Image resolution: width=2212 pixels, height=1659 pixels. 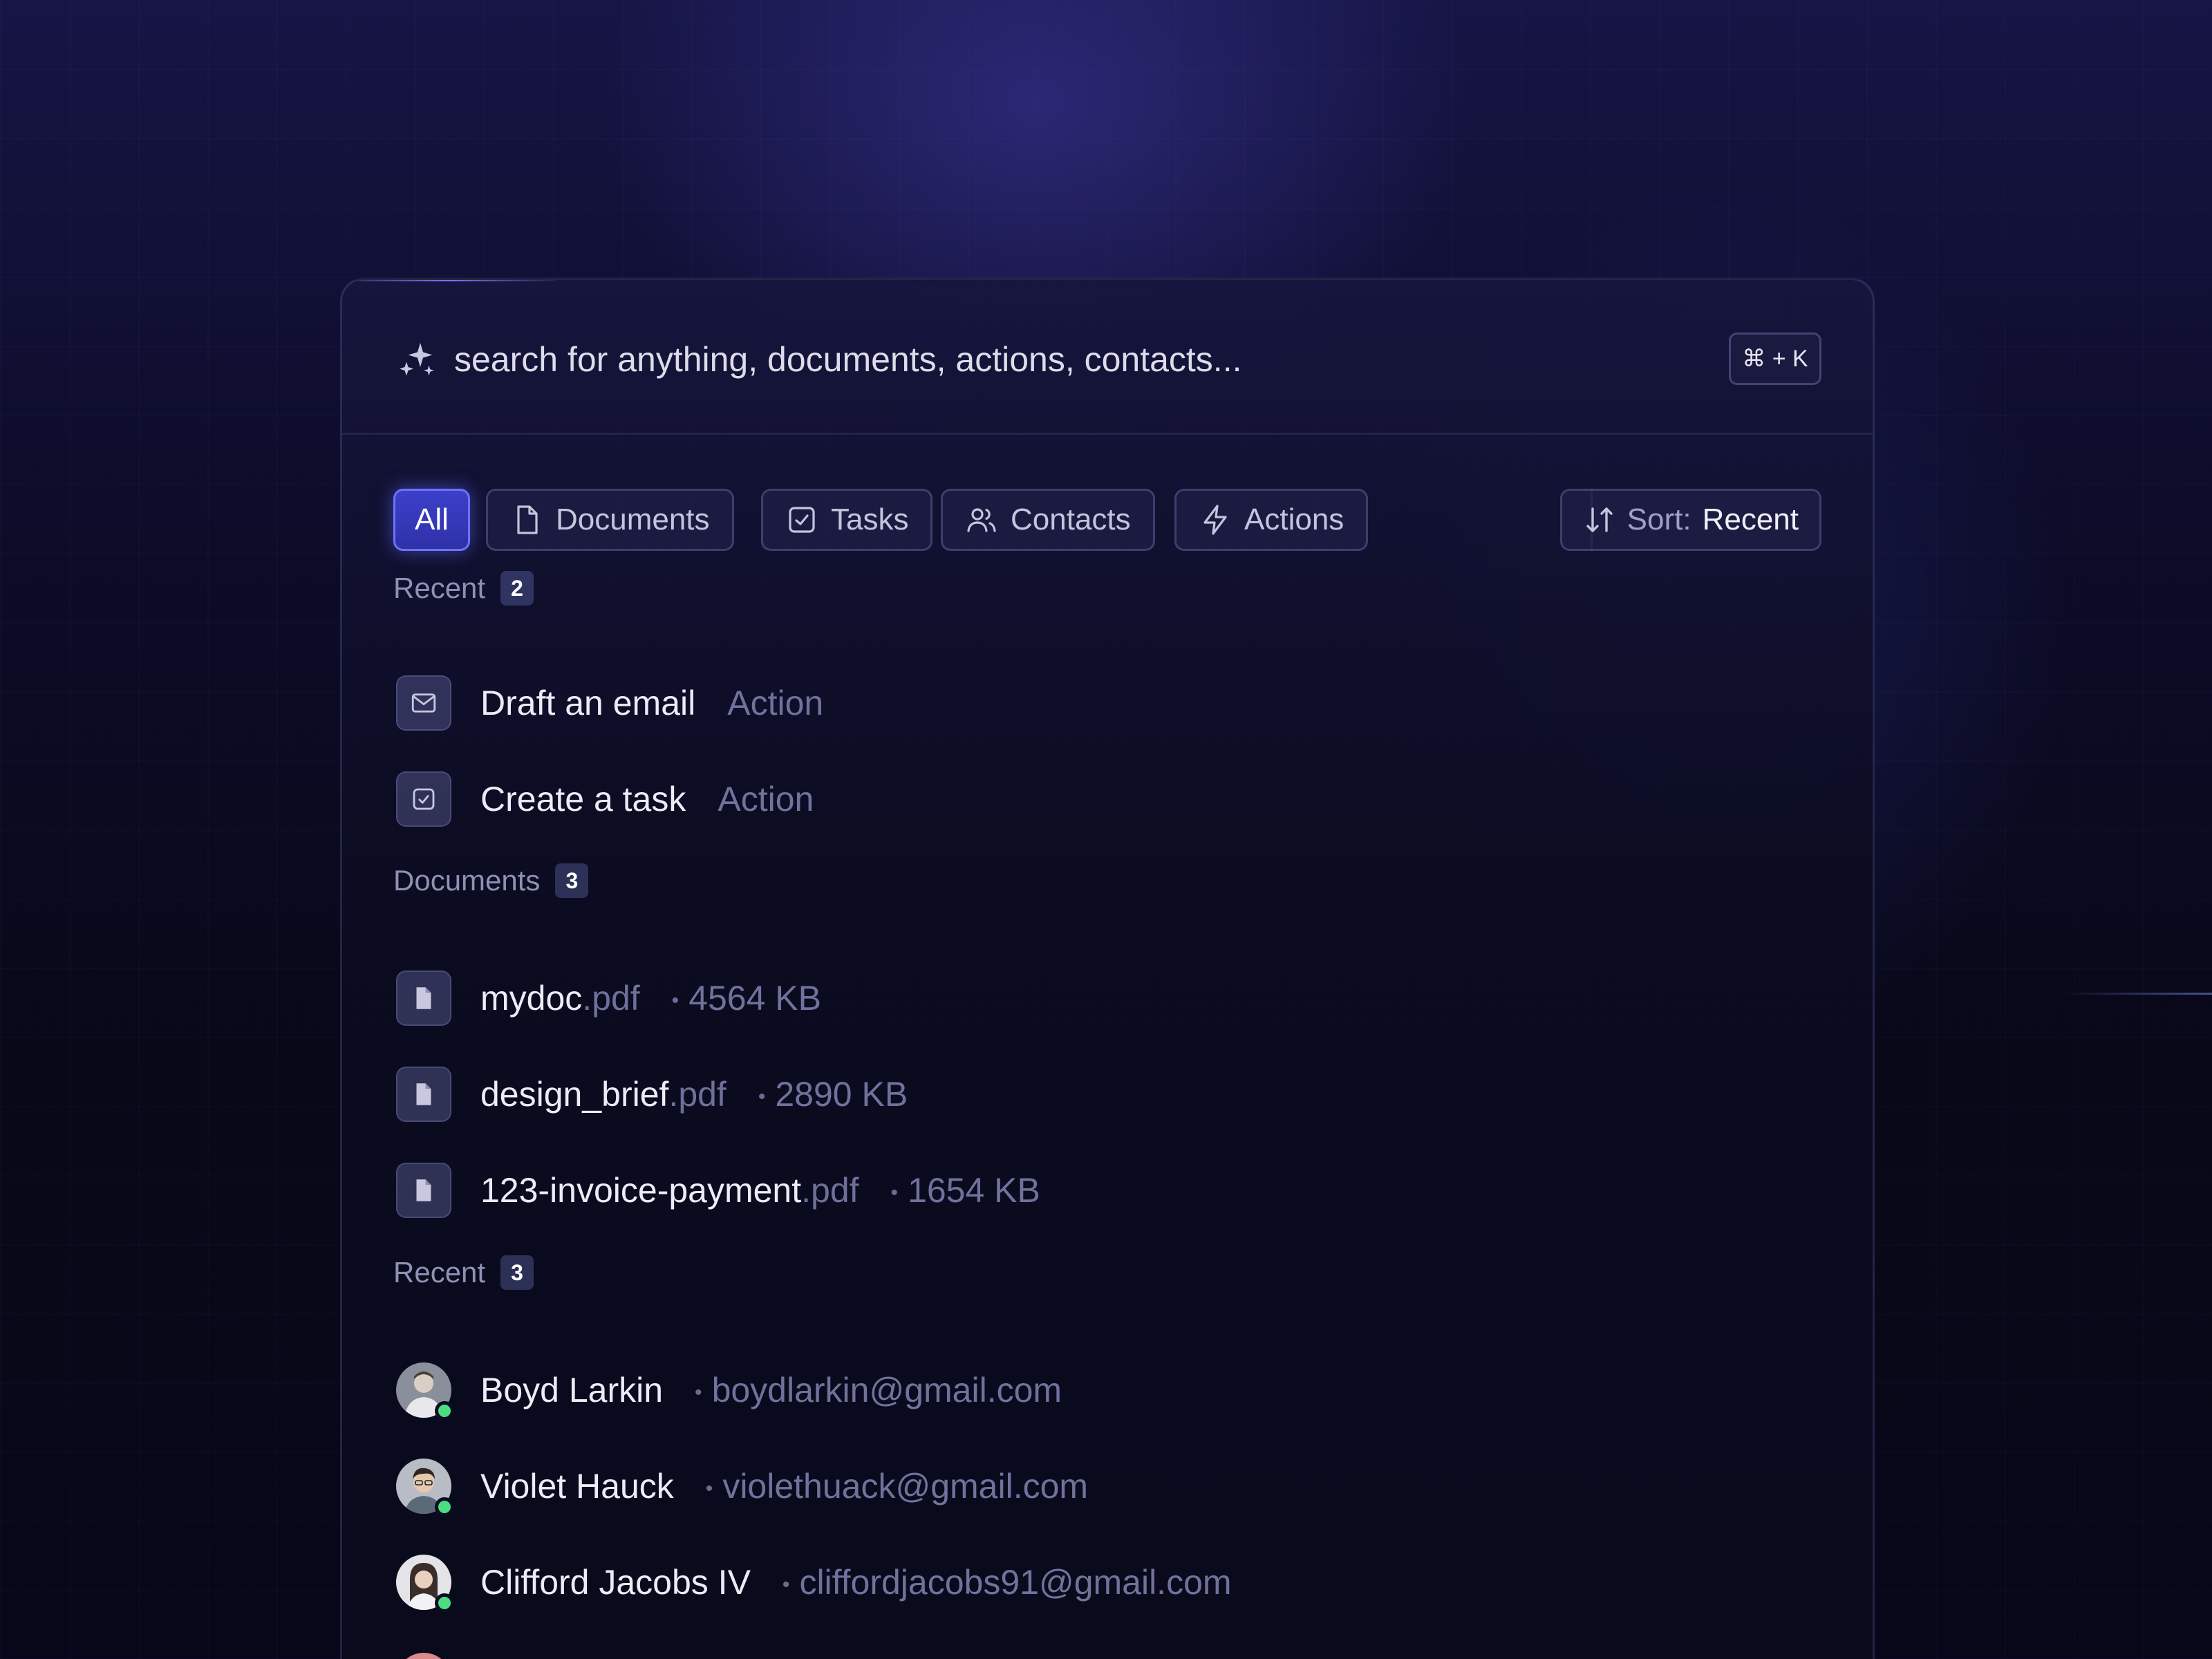 I want to click on filter-chip-actions: Actions, so click(x=1271, y=520).